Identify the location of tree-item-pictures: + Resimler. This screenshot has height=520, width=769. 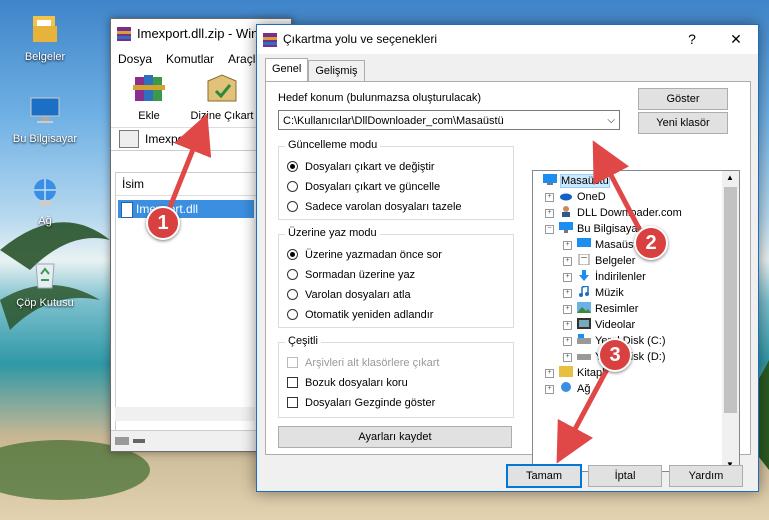
(600, 309).